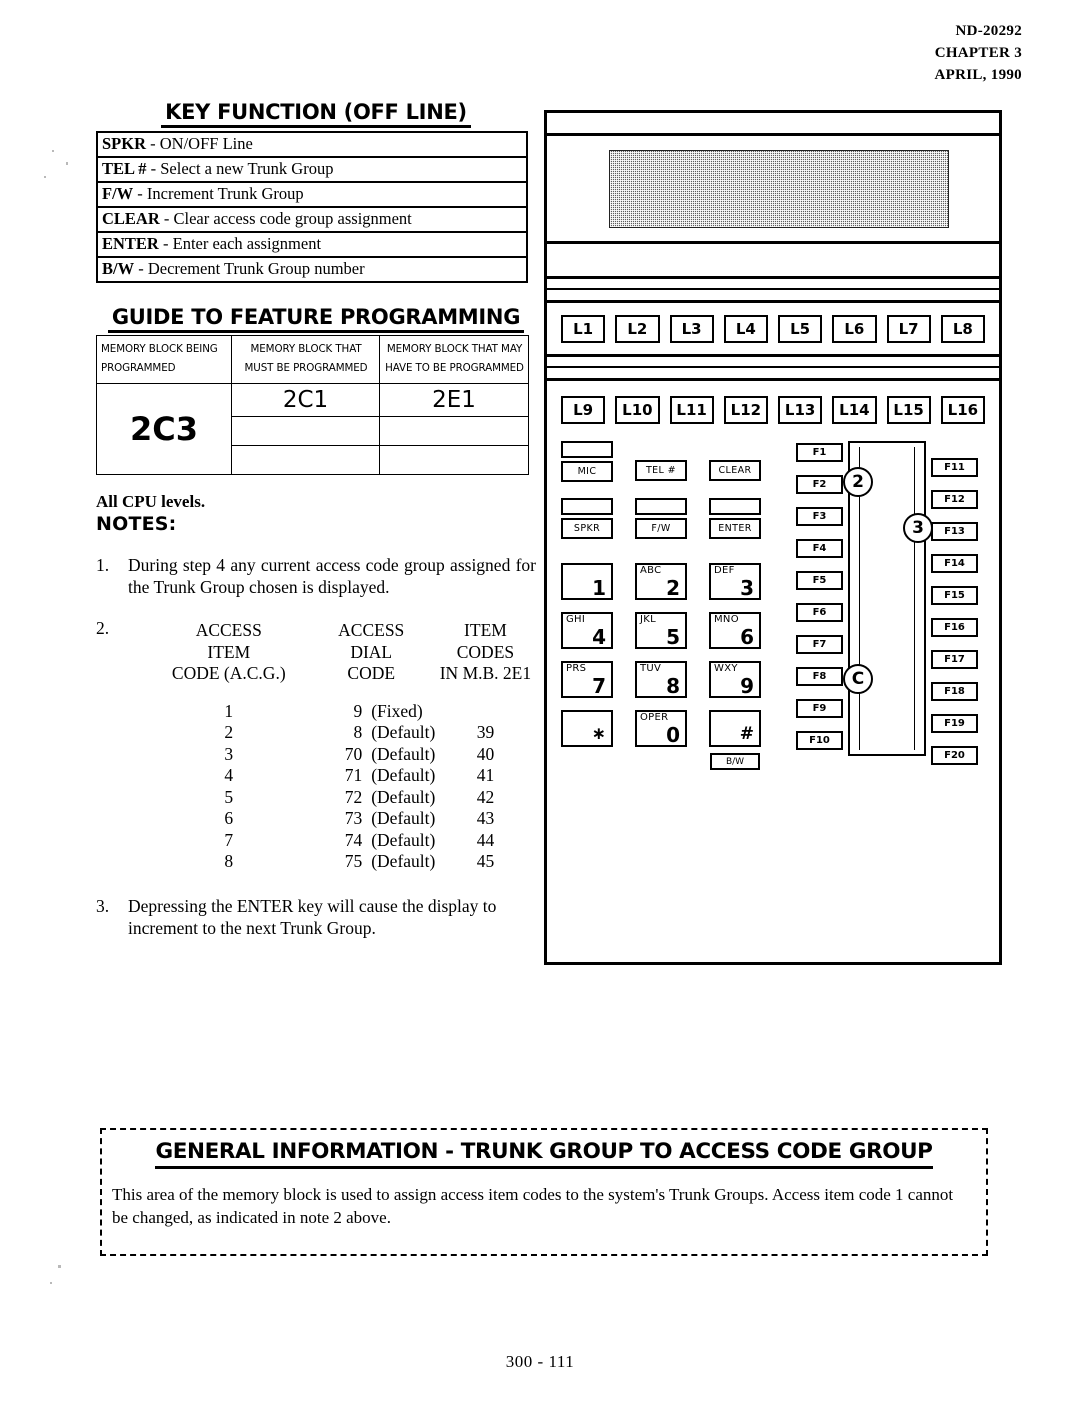  What do you see at coordinates (745, 410) in the screenshot?
I see `line-key-l12: L12` at bounding box center [745, 410].